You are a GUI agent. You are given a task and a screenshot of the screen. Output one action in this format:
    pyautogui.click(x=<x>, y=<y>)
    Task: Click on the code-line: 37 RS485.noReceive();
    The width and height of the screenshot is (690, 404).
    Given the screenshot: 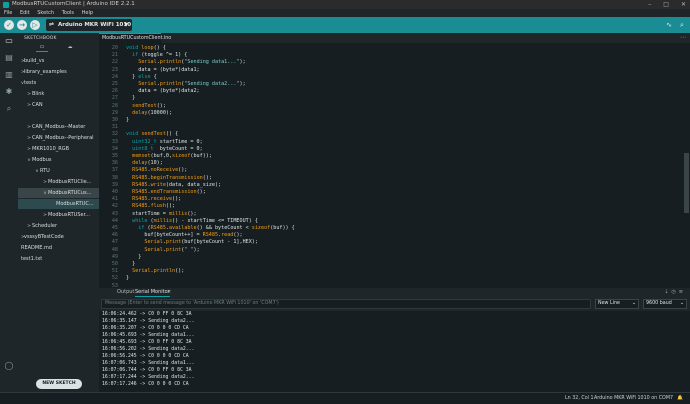 What is the action you would take?
    pyautogui.click(x=379, y=170)
    